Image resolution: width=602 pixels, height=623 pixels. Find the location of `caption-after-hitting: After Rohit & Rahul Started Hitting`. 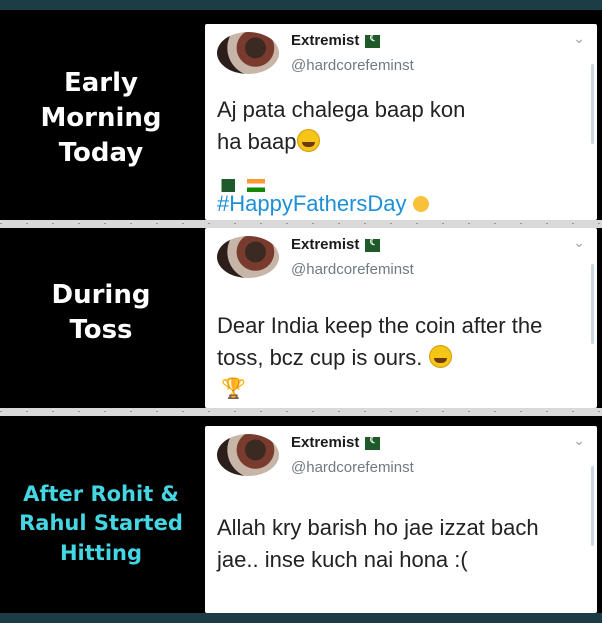

caption-after-hitting: After Rohit & Rahul Started Hitting is located at coordinates (101, 523).